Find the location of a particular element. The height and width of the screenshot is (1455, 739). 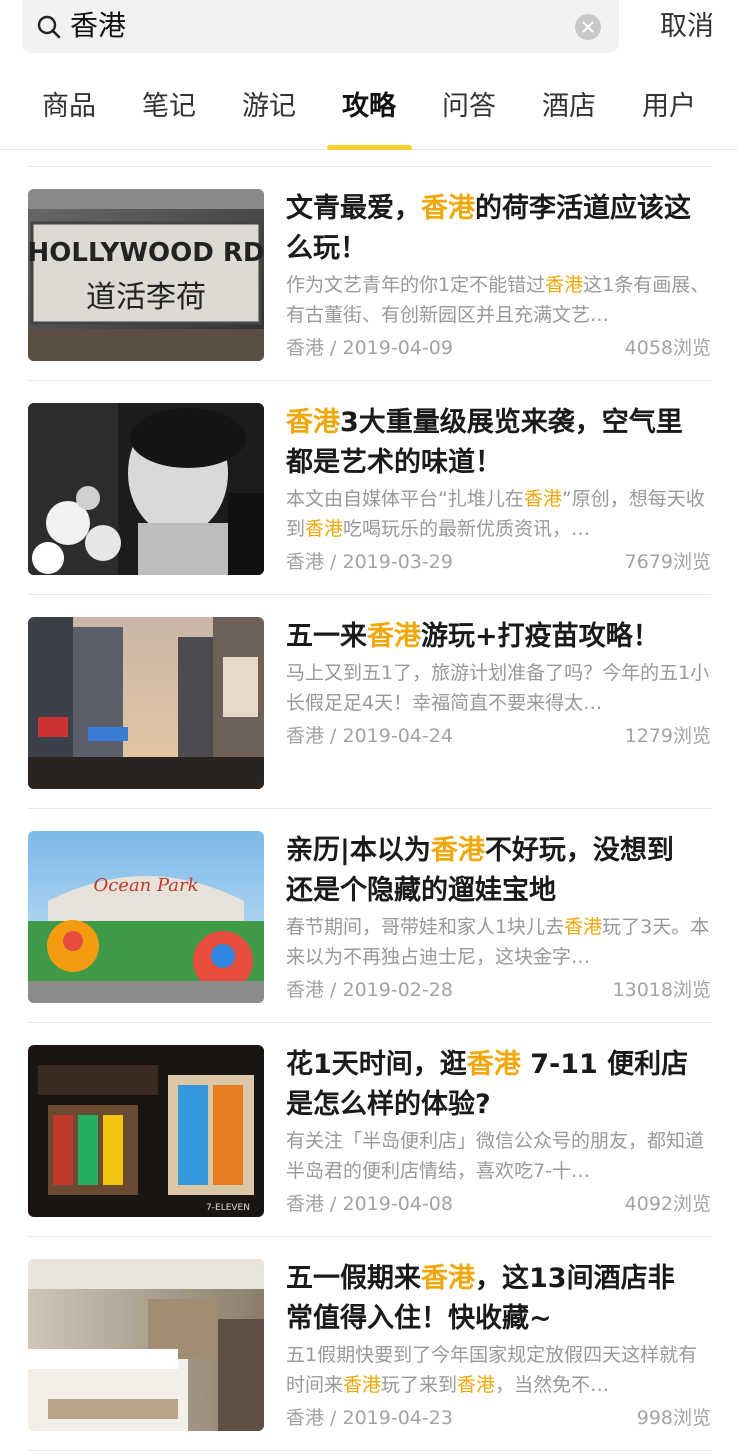

article-meta: 香港 / 2019-03-29 7679浏览 is located at coordinates (498, 562).